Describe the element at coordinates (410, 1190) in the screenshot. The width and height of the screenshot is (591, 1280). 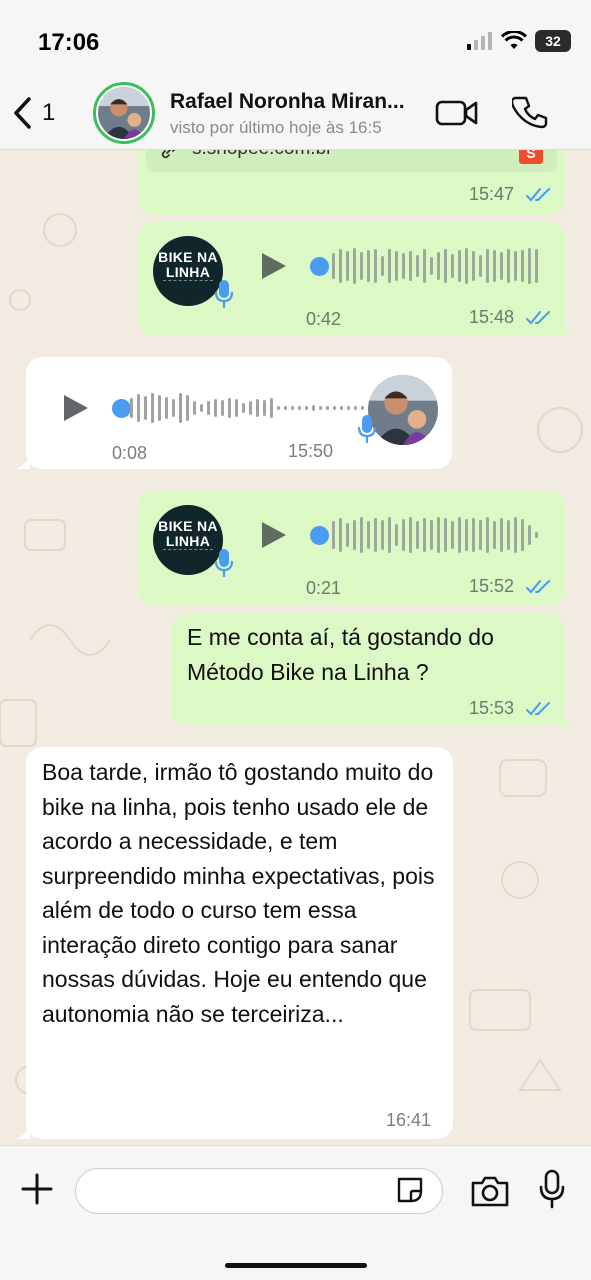
I see `sticker-icon` at that location.